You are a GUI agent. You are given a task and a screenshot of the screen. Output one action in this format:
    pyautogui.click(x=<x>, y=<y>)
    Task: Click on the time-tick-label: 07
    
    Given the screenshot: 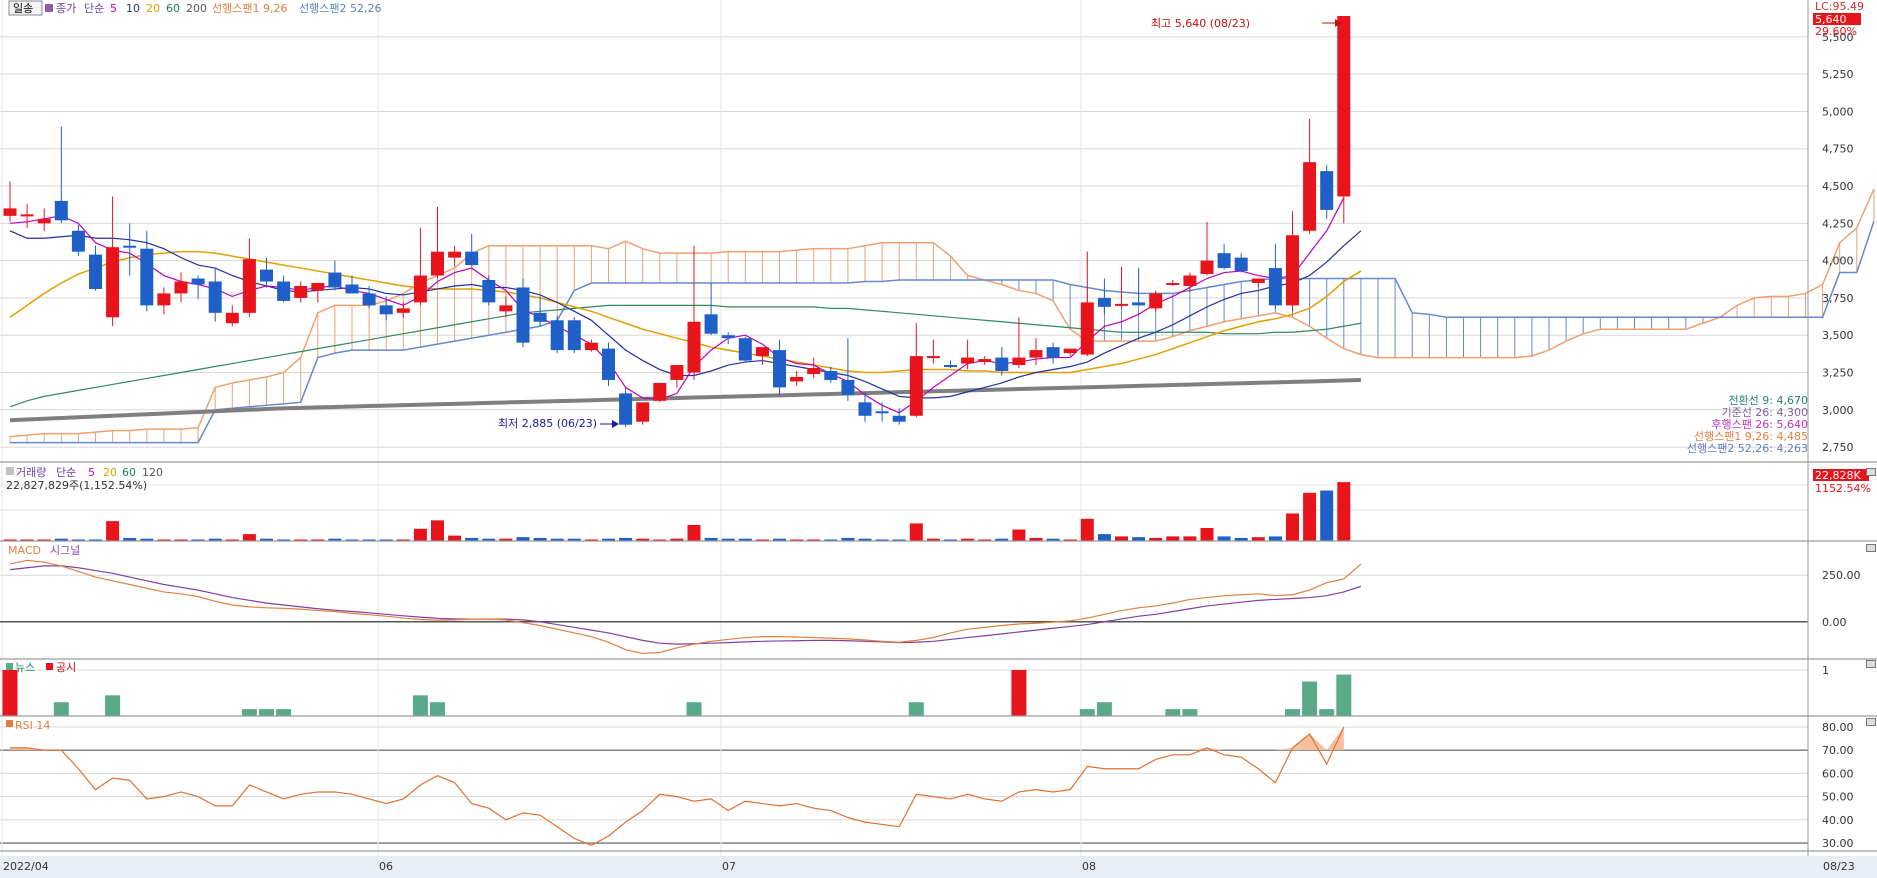 What is the action you would take?
    pyautogui.click(x=729, y=866)
    